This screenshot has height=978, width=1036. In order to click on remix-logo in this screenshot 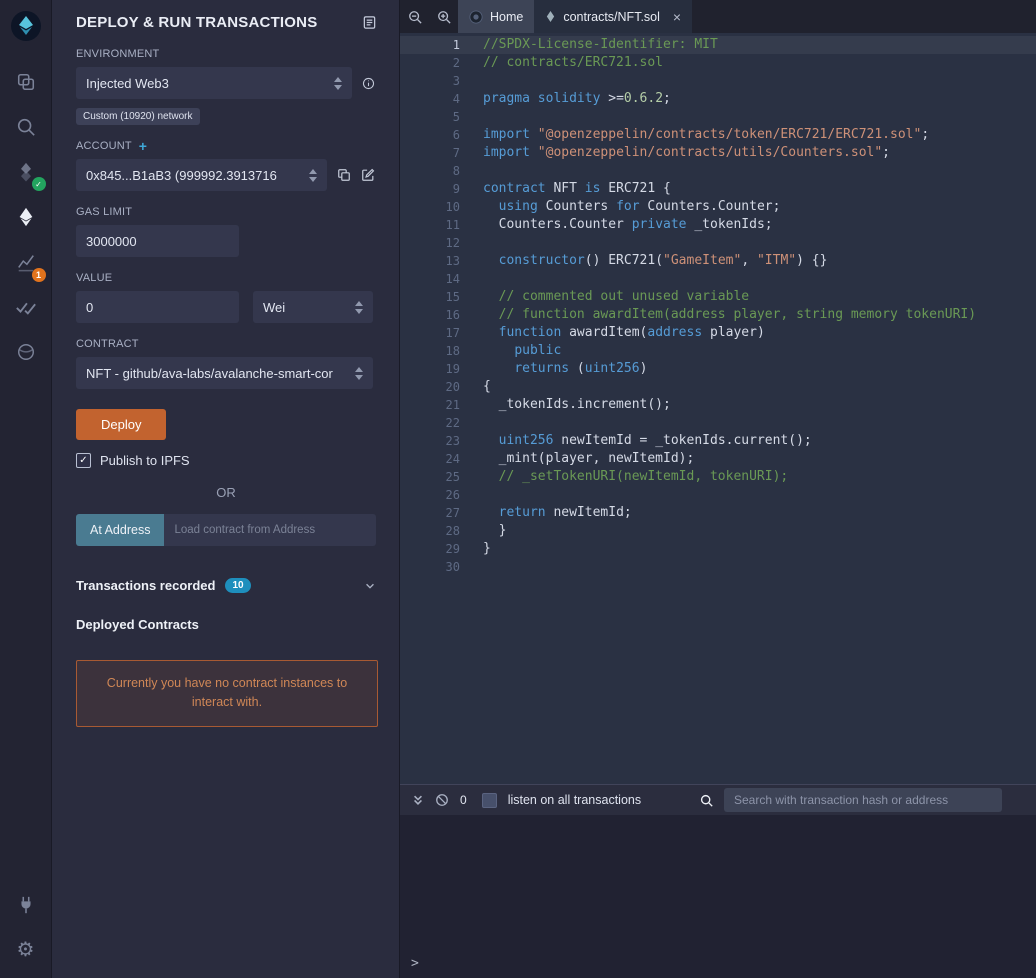, I will do `click(26, 28)`.